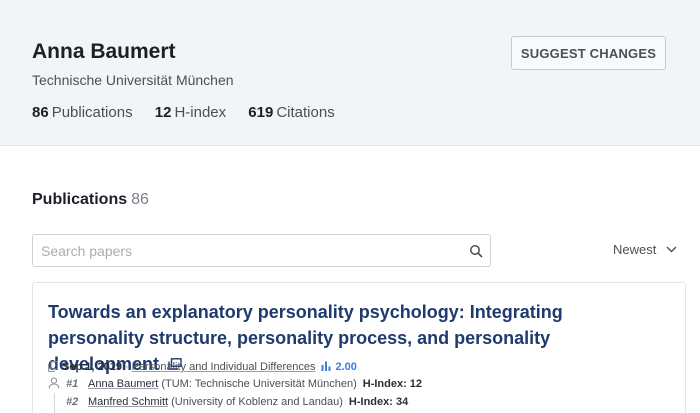  Describe the element at coordinates (326, 366) in the screenshot. I see `bar-chart-icon` at that location.